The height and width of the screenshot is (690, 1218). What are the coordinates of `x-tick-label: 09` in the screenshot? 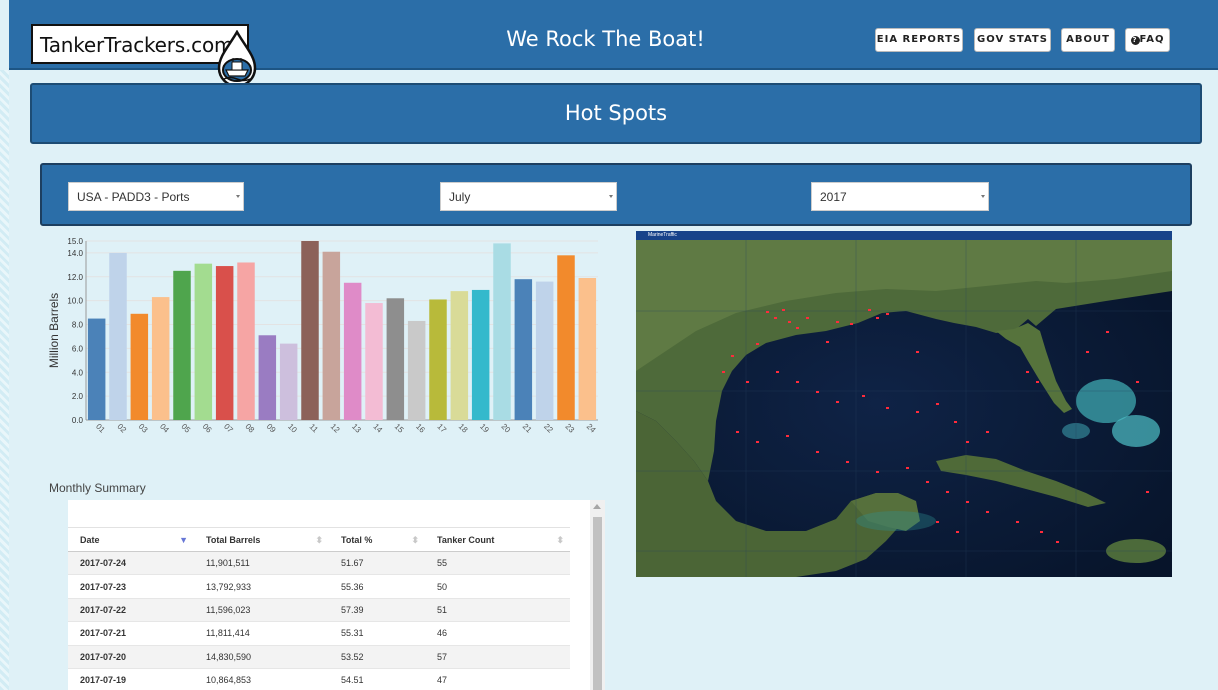 It's located at (271, 428).